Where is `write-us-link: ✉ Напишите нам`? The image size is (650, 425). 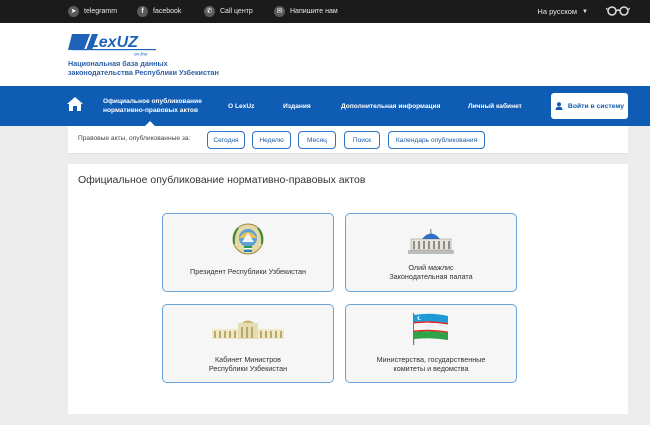 write-us-link: ✉ Напишите нам is located at coordinates (306, 11).